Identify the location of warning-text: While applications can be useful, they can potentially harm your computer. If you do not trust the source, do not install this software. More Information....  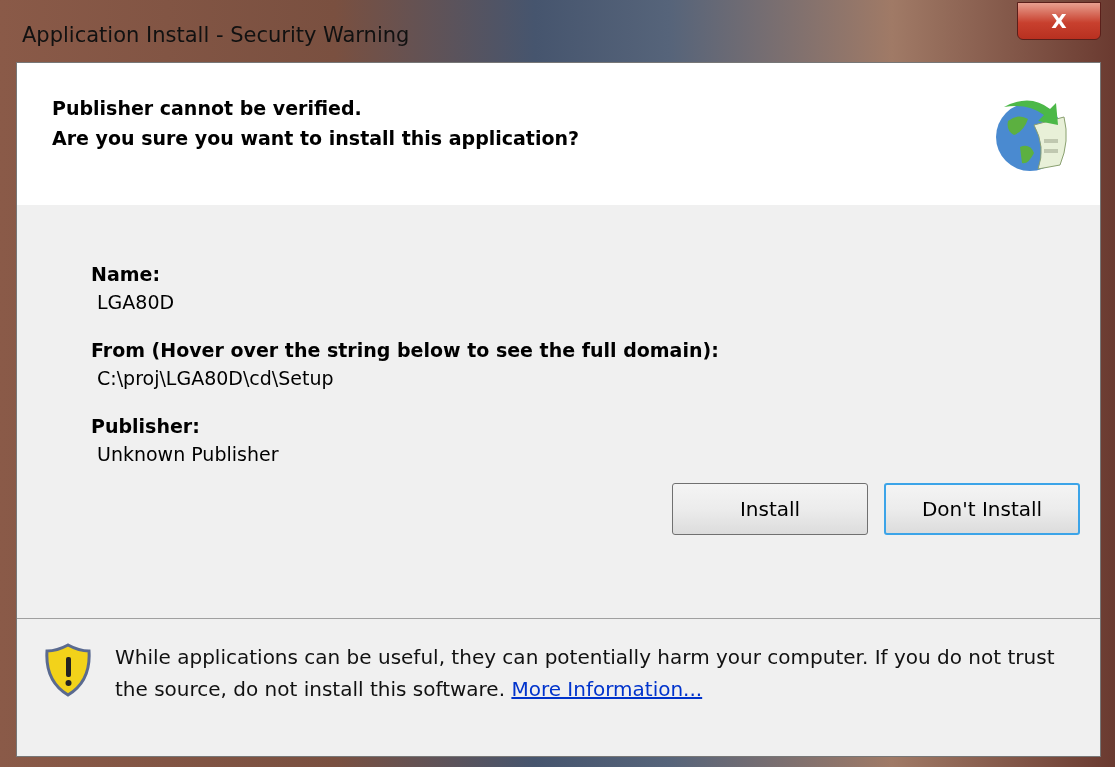
(585, 673).